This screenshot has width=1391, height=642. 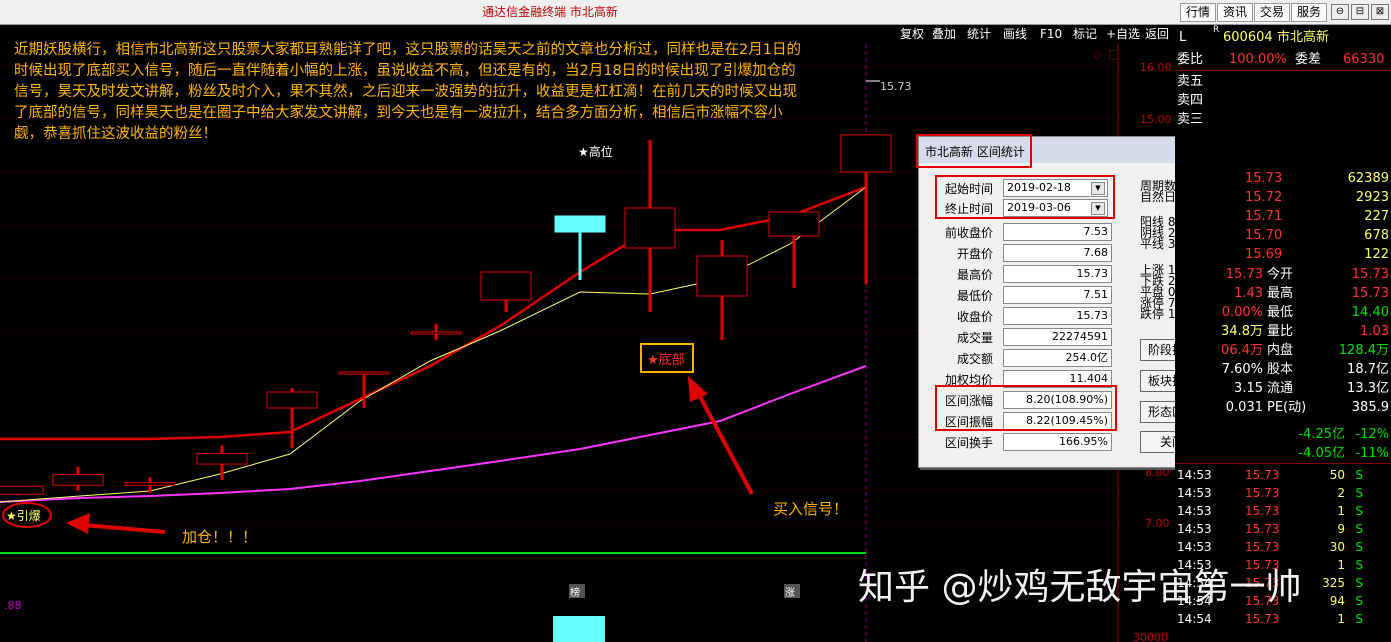 I want to click on stat-right: 14.40, so click(x=1370, y=312).